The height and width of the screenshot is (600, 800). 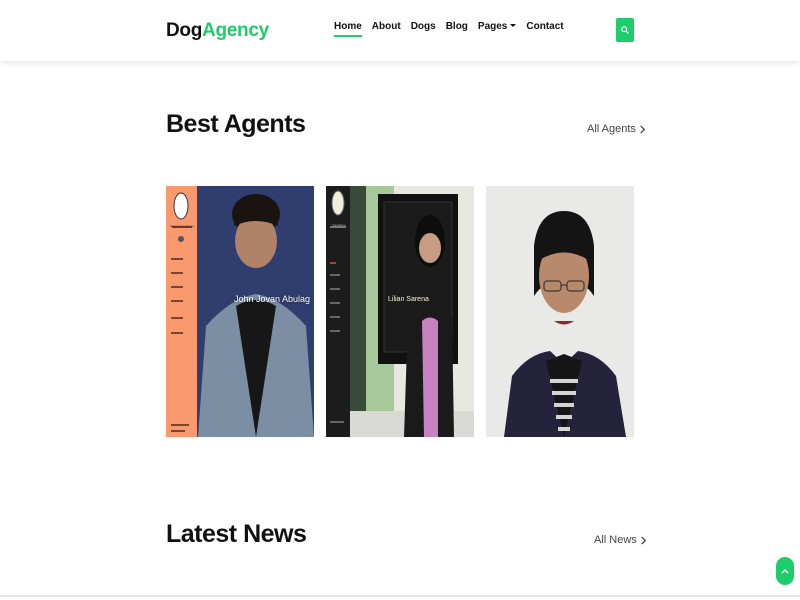 What do you see at coordinates (184, 30) in the screenshot?
I see `brand-logo-part1: Dog` at bounding box center [184, 30].